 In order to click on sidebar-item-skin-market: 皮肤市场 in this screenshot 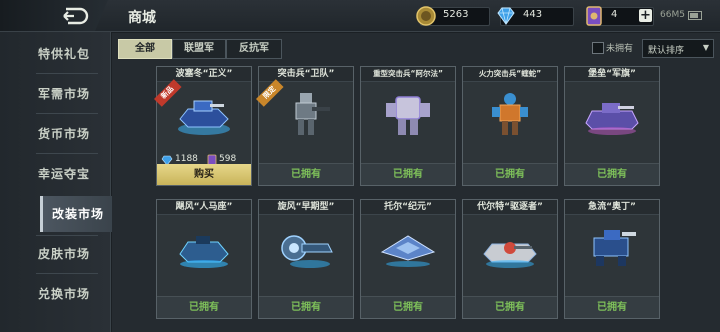, I will do `click(64, 254)`.